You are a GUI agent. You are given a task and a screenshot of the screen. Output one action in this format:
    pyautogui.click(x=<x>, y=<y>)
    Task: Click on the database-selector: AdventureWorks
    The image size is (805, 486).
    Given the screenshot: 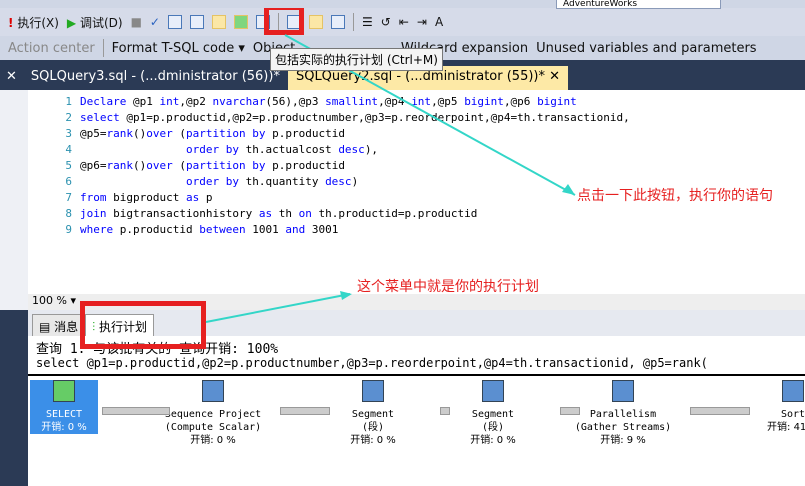 What is the action you would take?
    pyautogui.click(x=638, y=4)
    